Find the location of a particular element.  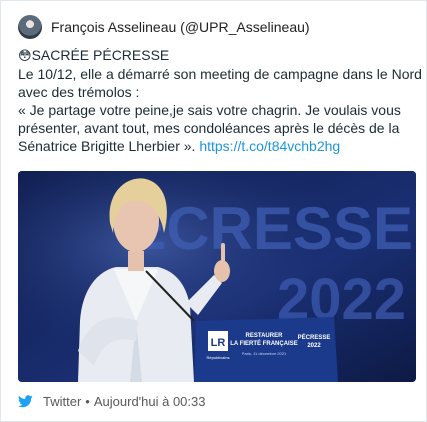

lectern-slogan-2: LA FIERTÉ FRANÇAISE is located at coordinates (263, 343).